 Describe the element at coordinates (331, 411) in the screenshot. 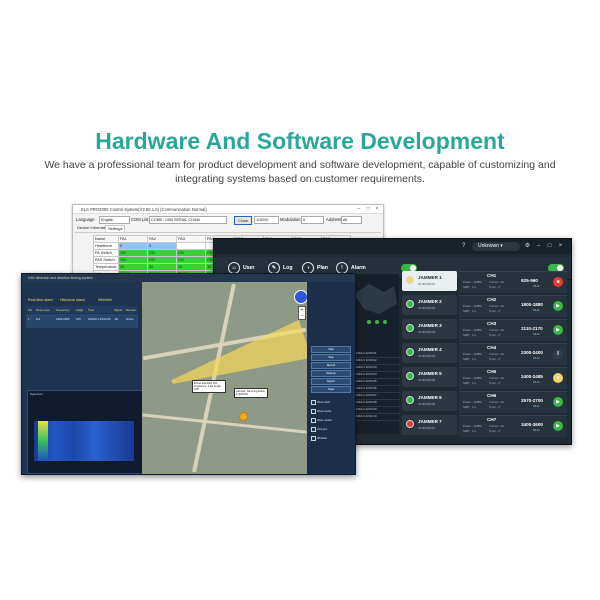

I see `panel-checkbox: Show sector` at that location.